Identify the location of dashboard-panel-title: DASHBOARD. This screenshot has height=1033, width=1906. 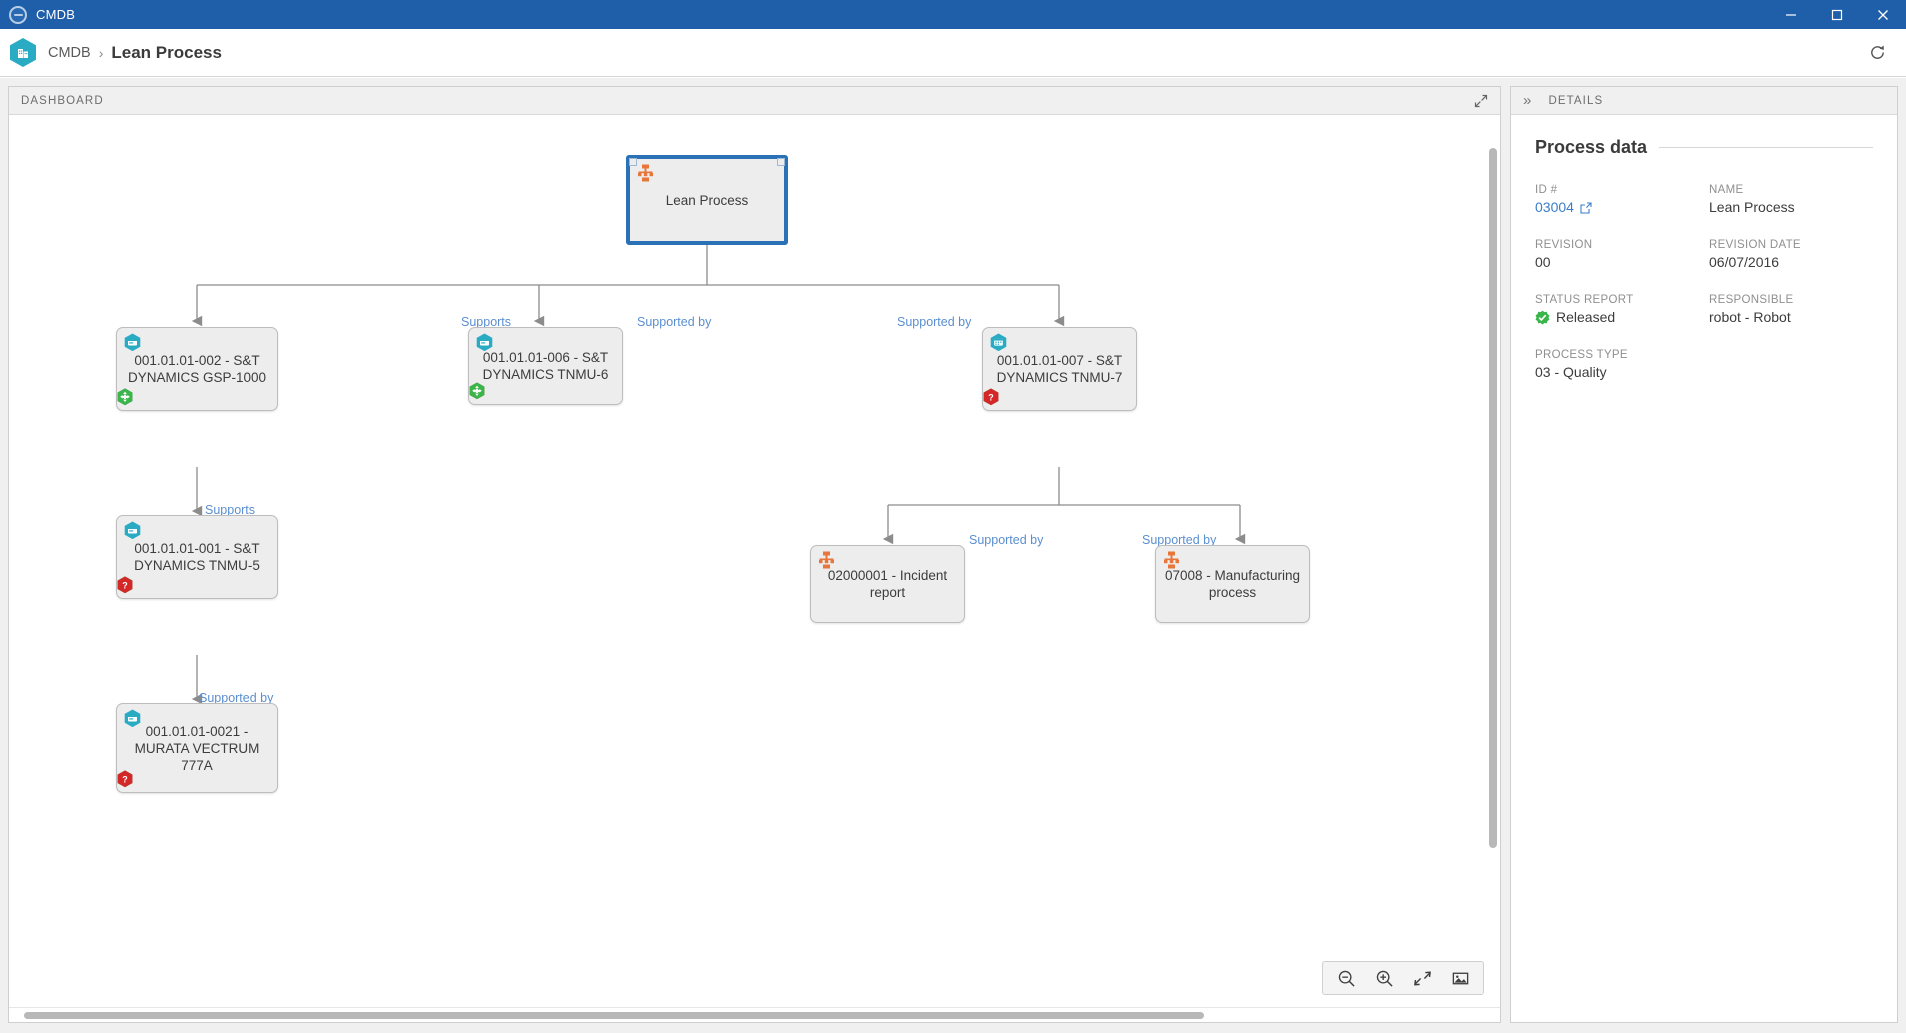
(62, 100).